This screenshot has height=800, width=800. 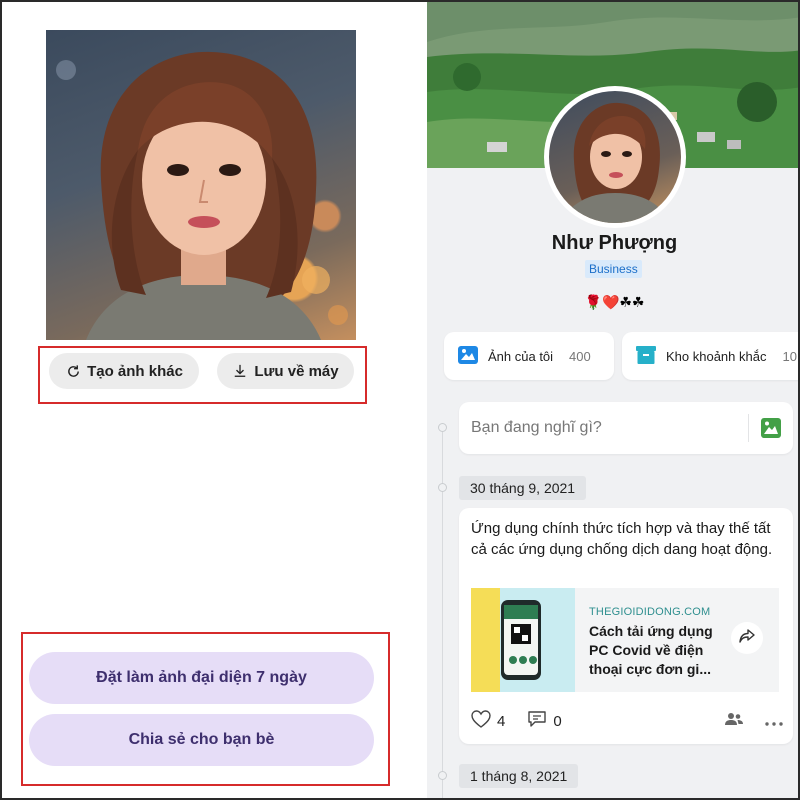 I want to click on profile-name: Như Phượng, so click(x=614, y=243).